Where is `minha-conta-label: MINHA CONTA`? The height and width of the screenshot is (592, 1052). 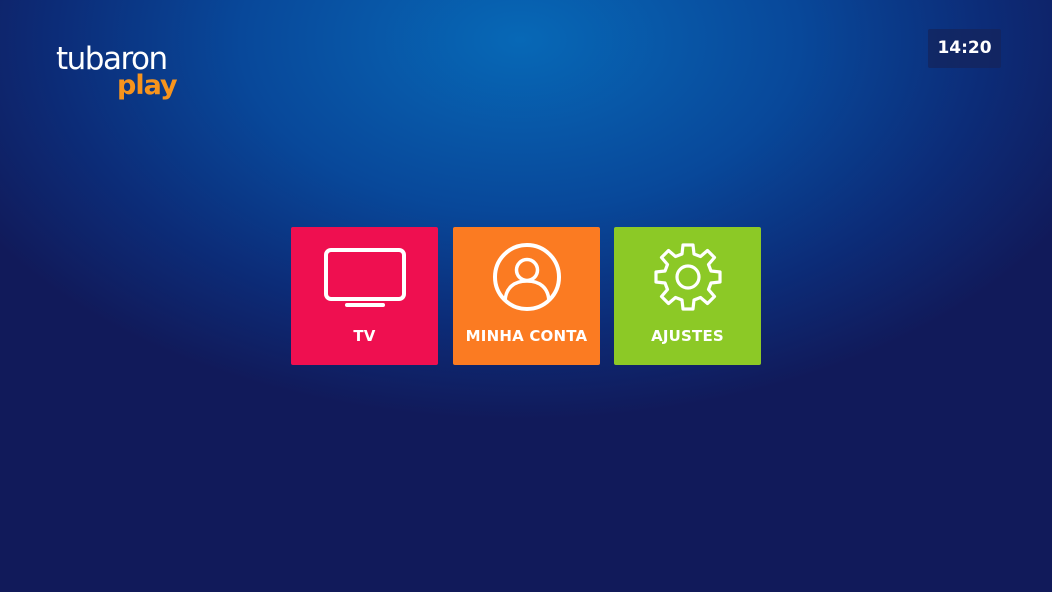
minha-conta-label: MINHA CONTA is located at coordinates (526, 336).